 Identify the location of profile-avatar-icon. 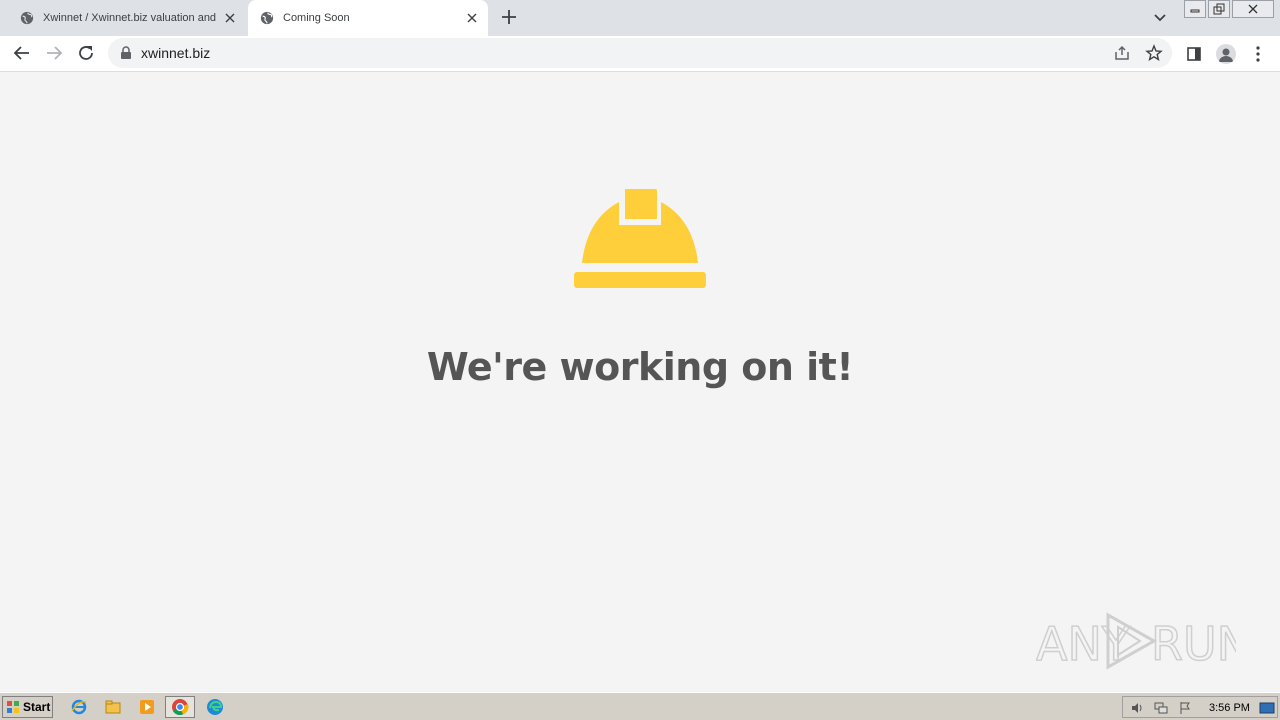
(1226, 54).